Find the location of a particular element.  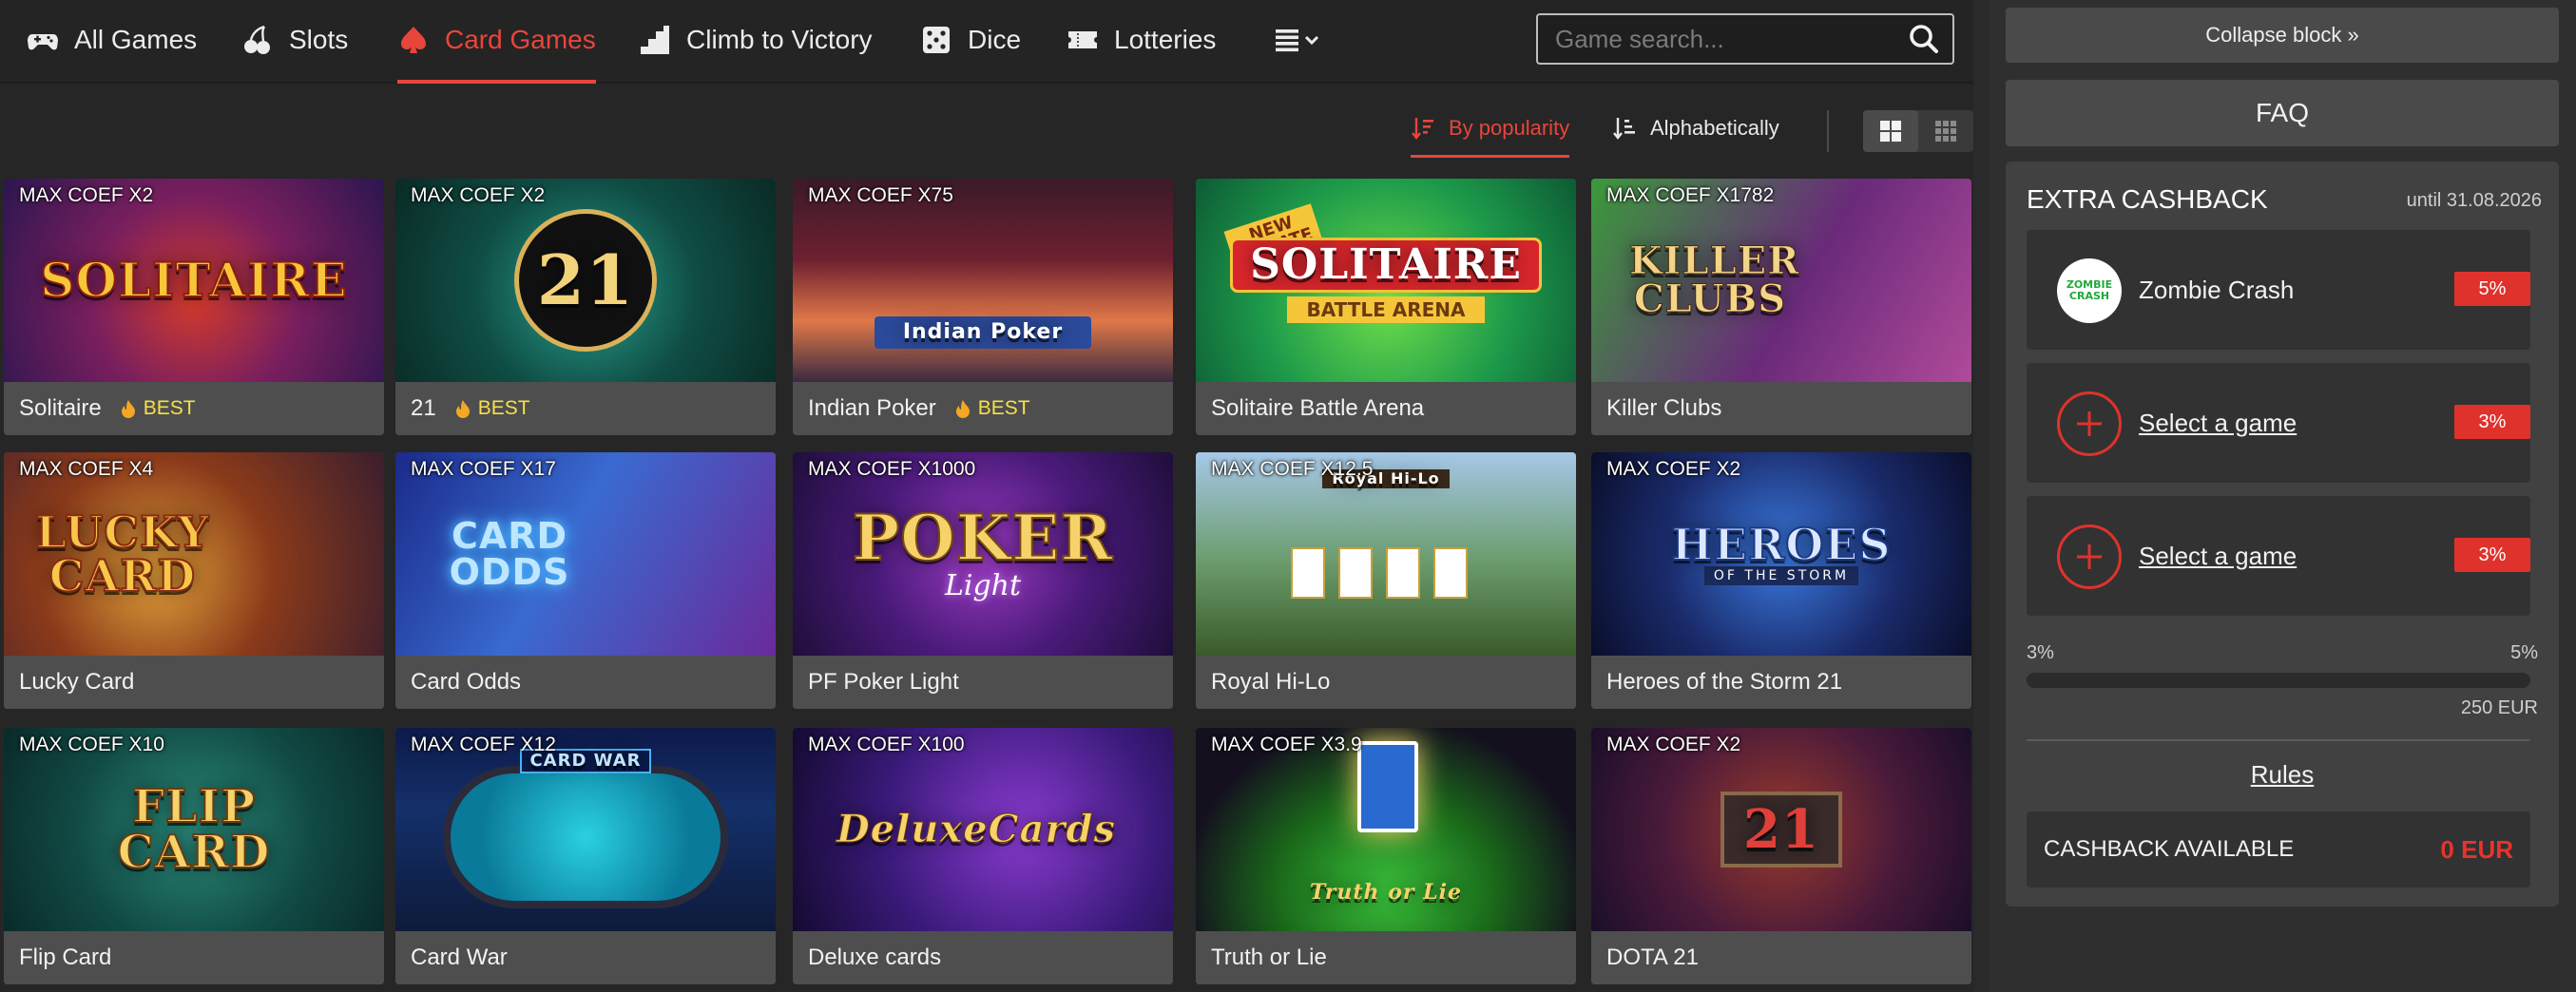

game-caption: Solitaire BEST is located at coordinates (194, 409).